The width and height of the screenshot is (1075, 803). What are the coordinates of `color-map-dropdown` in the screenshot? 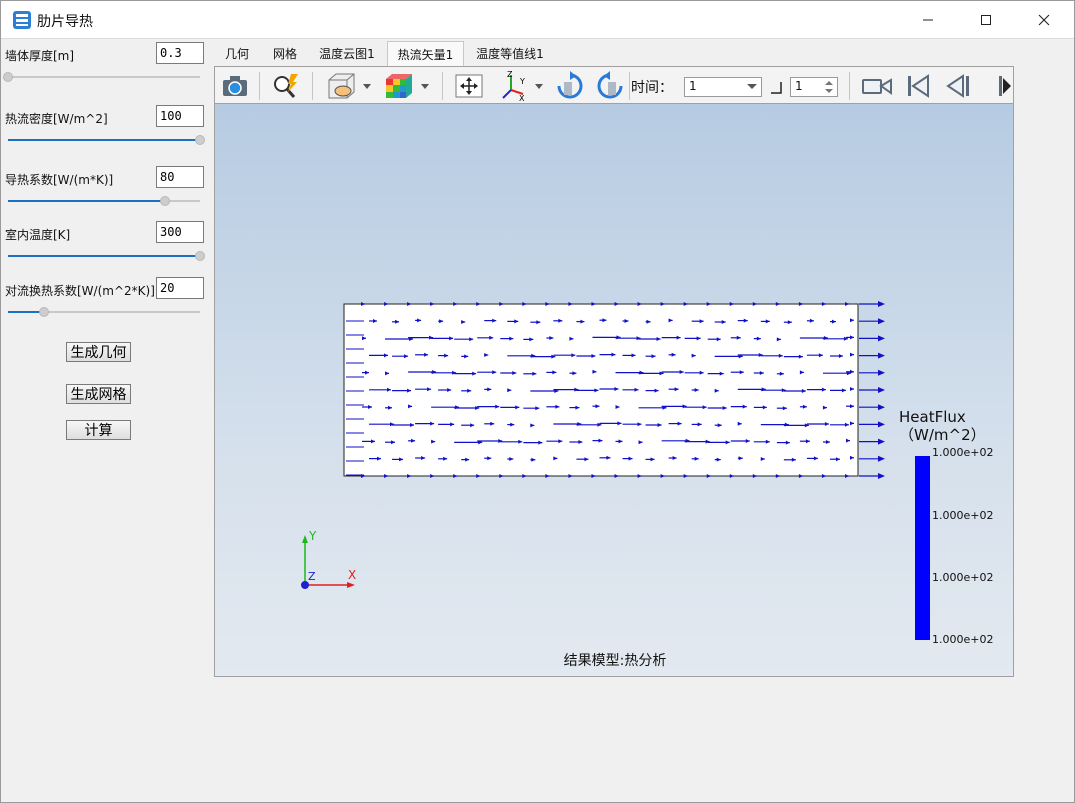 It's located at (407, 86).